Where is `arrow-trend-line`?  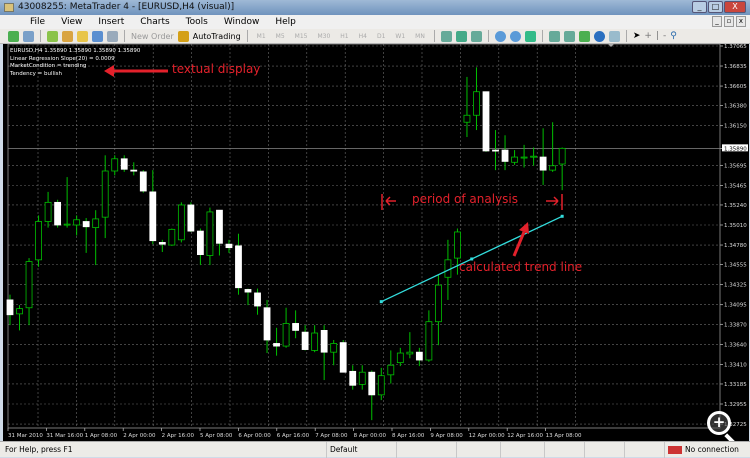 arrow-trend-line is located at coordinates (519, 244).